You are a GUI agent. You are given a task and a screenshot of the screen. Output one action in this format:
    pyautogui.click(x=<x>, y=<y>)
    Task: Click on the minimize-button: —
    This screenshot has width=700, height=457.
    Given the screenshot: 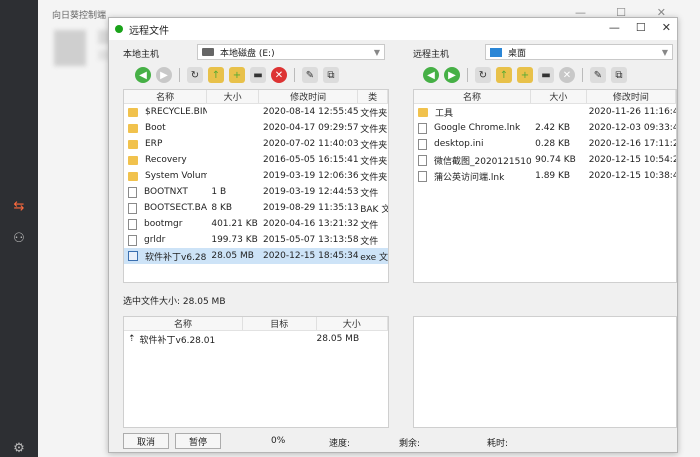 What is the action you would take?
    pyautogui.click(x=614, y=27)
    